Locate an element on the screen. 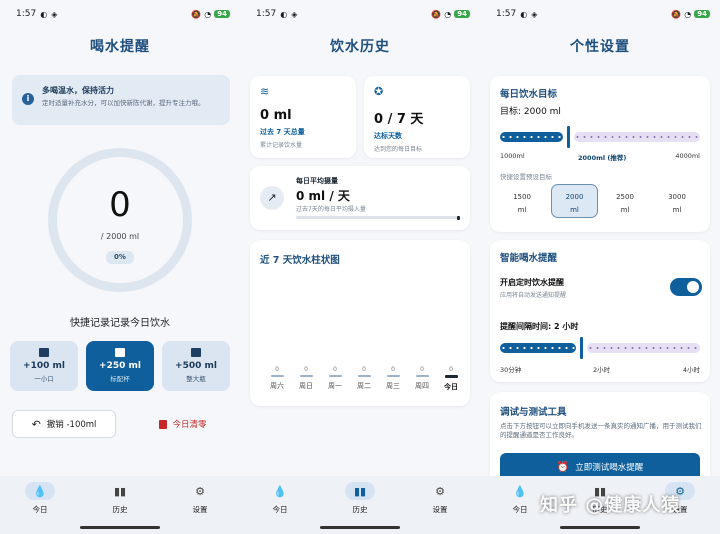 This screenshot has height=534, width=720. interval-slider-thumb is located at coordinates (581, 348).